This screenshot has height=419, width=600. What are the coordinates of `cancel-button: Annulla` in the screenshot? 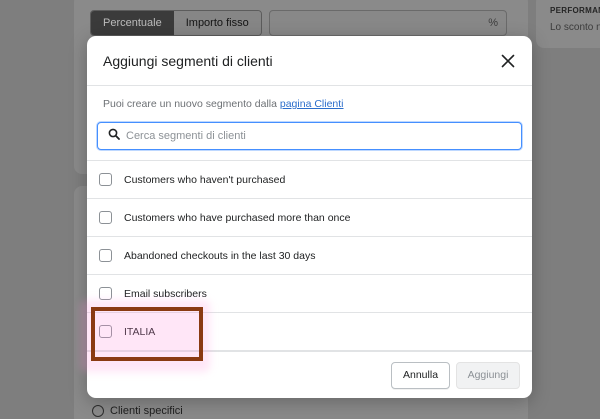 It's located at (421, 375).